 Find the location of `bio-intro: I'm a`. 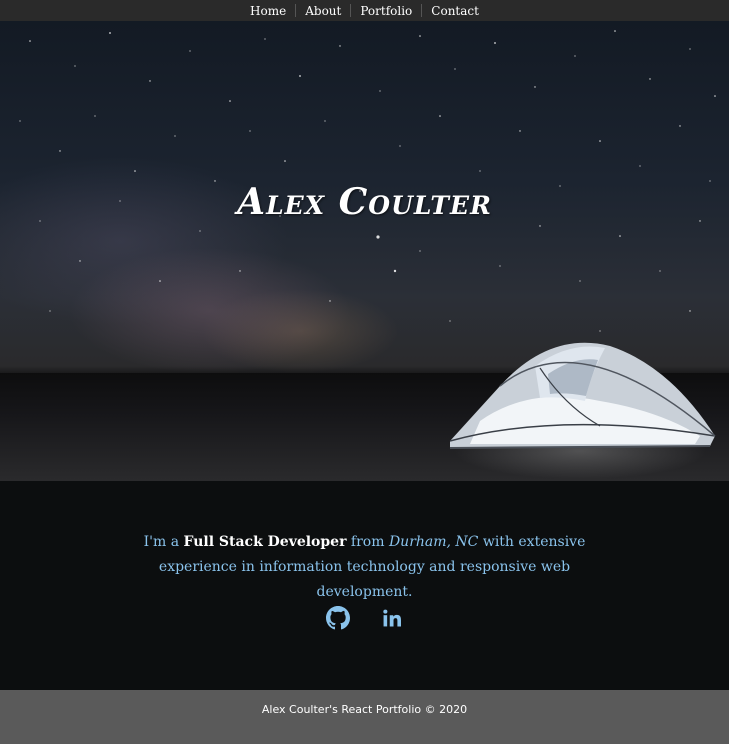

bio-intro: I'm a is located at coordinates (161, 542).